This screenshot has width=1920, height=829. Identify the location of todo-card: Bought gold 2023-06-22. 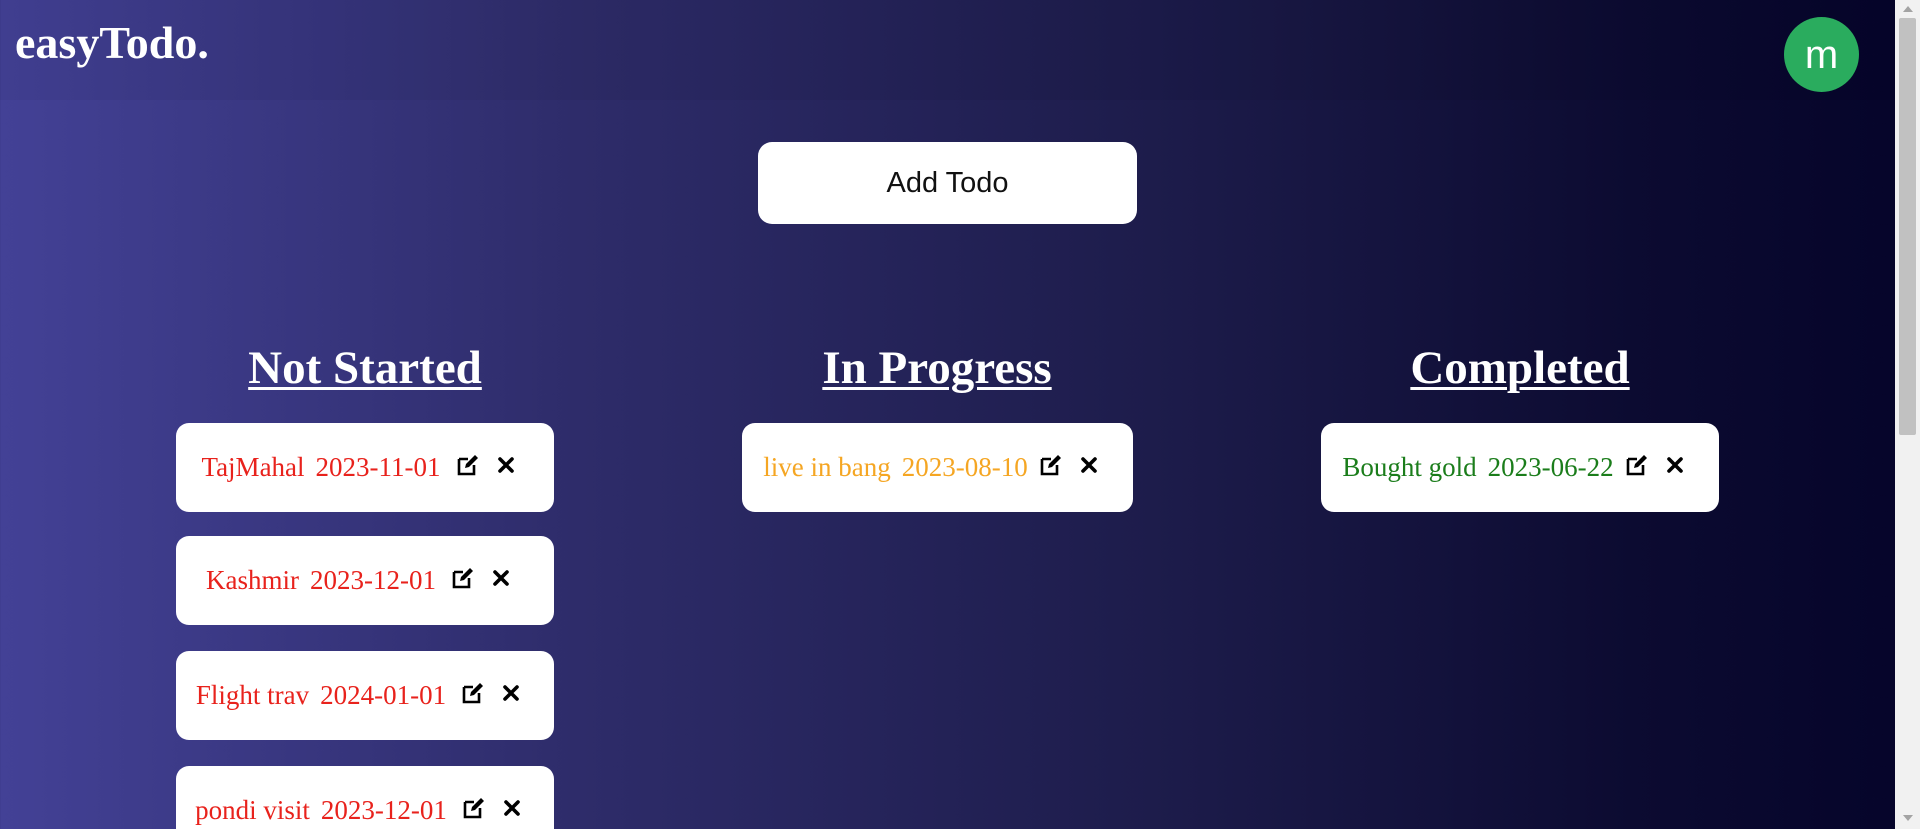
(1520, 467).